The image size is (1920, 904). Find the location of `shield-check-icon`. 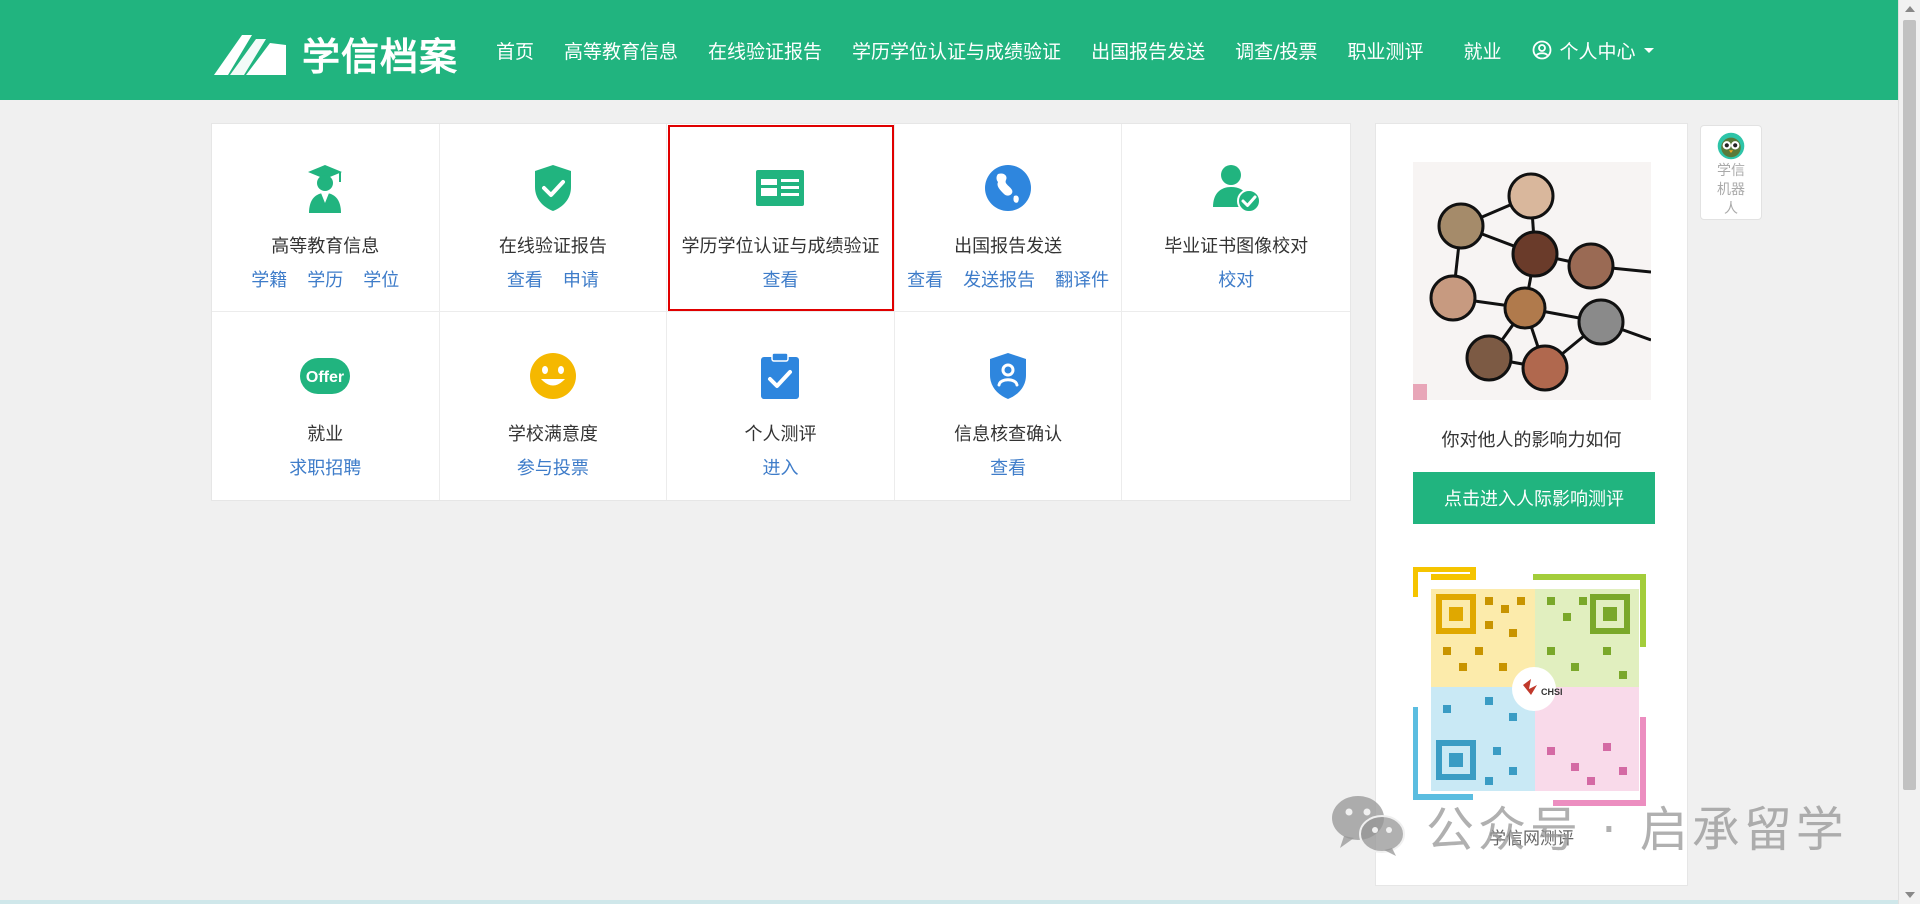

shield-check-icon is located at coordinates (553, 188).